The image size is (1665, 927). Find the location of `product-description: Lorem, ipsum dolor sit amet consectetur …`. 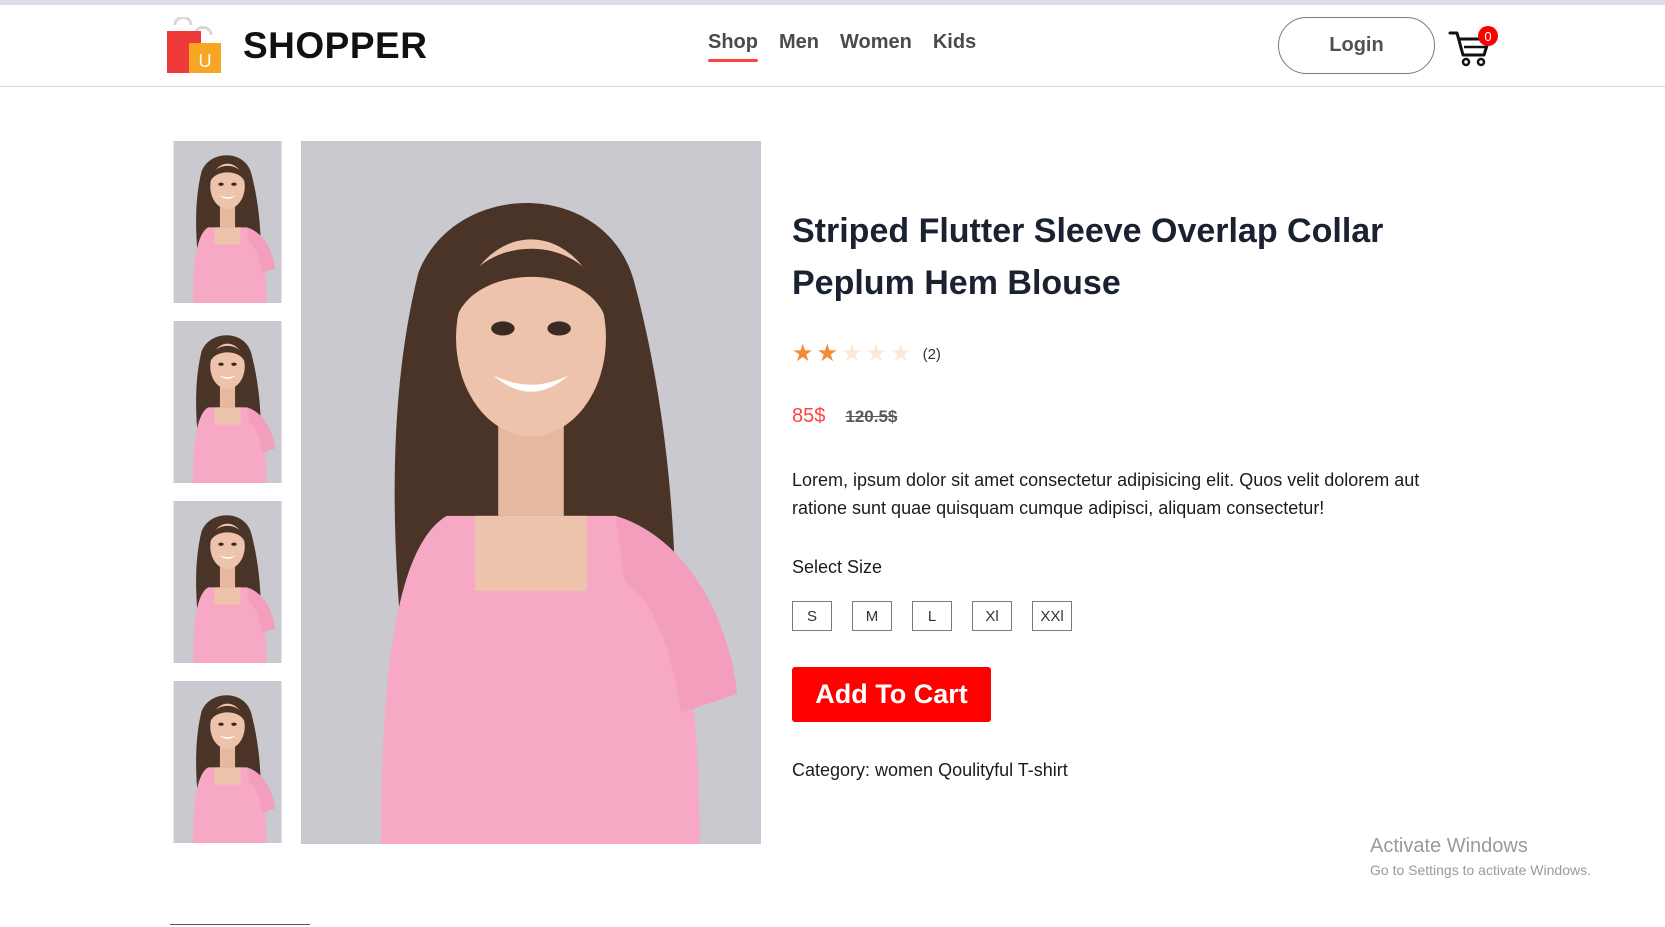

product-description: Lorem, ipsum dolor sit amet consectetur … is located at coordinates (1106, 494).